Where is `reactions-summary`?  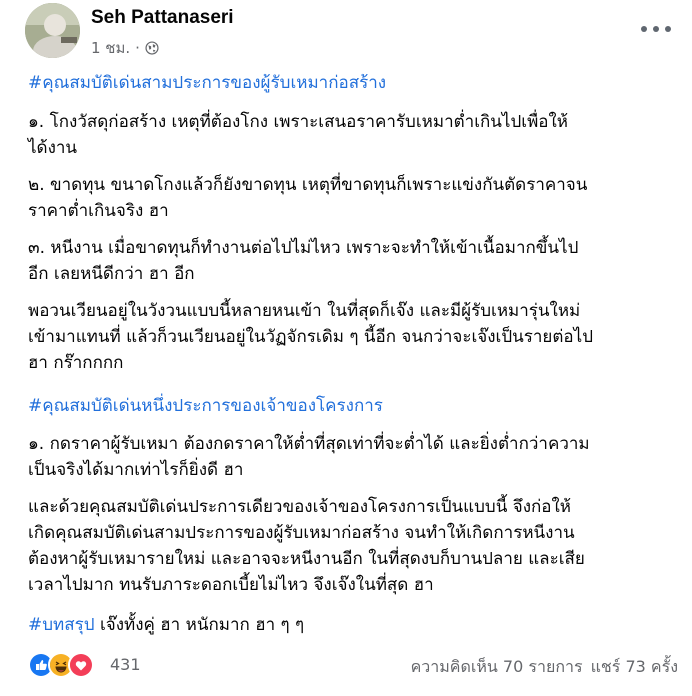 reactions-summary is located at coordinates (61, 665).